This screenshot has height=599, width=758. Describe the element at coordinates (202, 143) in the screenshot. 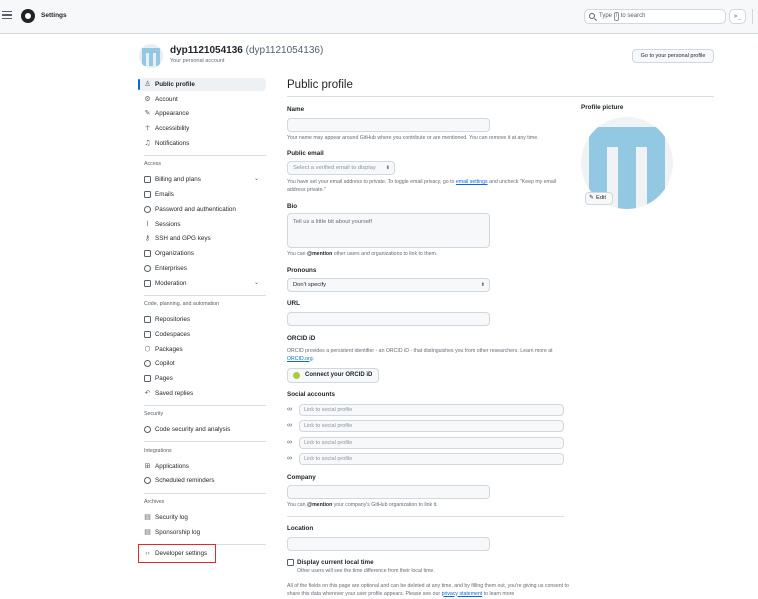

I see `sidebar-item-notifications: ♫ Notifications` at that location.